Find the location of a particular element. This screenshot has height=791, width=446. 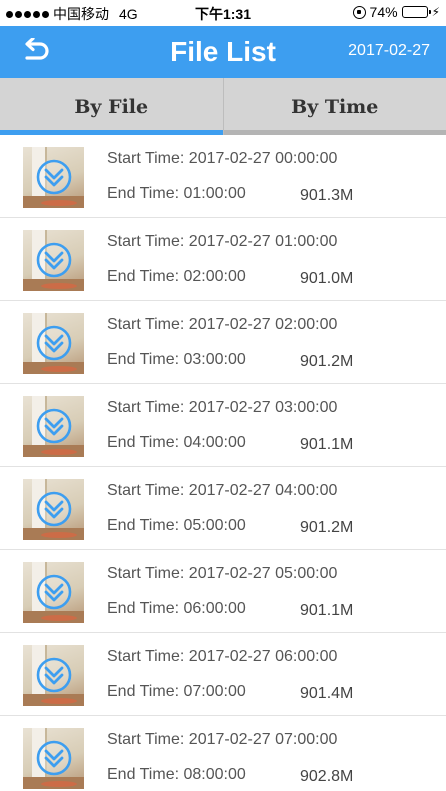

end-time: End Time: 03:00:00 is located at coordinates (176, 359).